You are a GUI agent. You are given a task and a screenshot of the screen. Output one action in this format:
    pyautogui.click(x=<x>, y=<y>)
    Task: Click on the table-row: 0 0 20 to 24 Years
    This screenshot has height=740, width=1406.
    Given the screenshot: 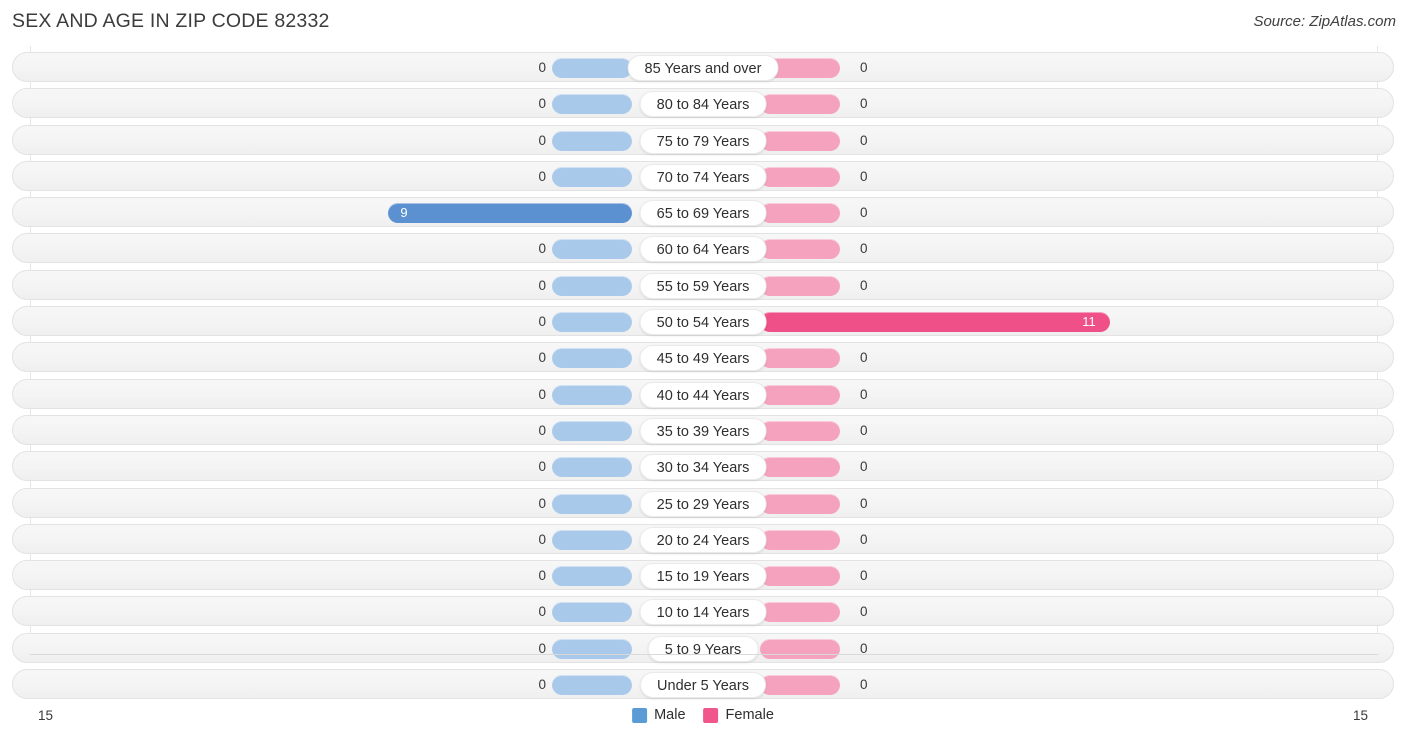 What is the action you would take?
    pyautogui.click(x=703, y=538)
    